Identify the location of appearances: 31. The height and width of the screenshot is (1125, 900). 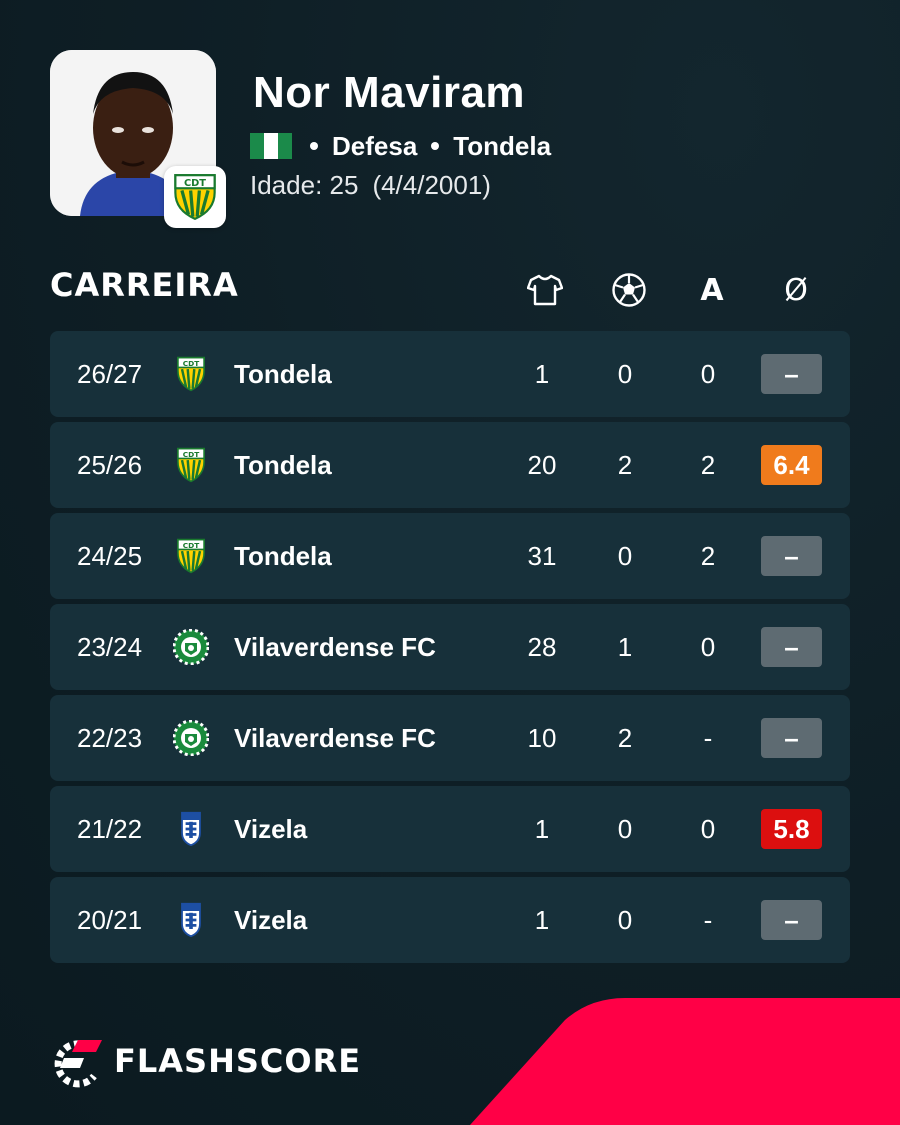
(542, 556).